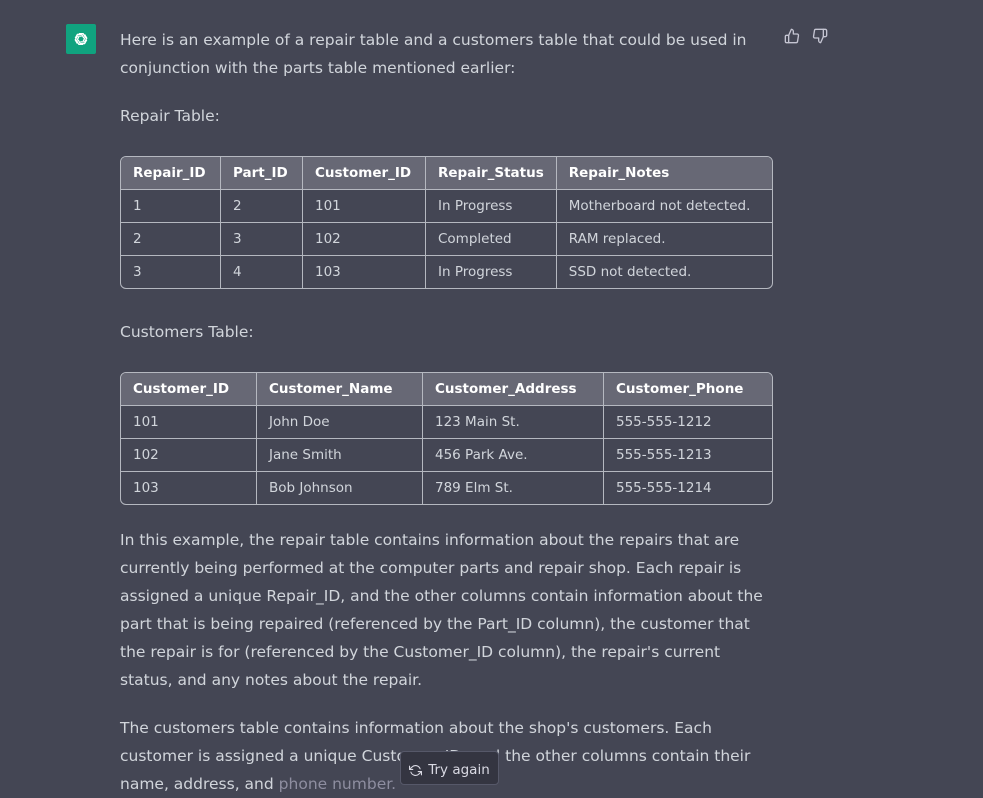 The image size is (983, 798). What do you see at coordinates (513, 455) in the screenshot?
I see `table-cell: 456 Park Ave.` at bounding box center [513, 455].